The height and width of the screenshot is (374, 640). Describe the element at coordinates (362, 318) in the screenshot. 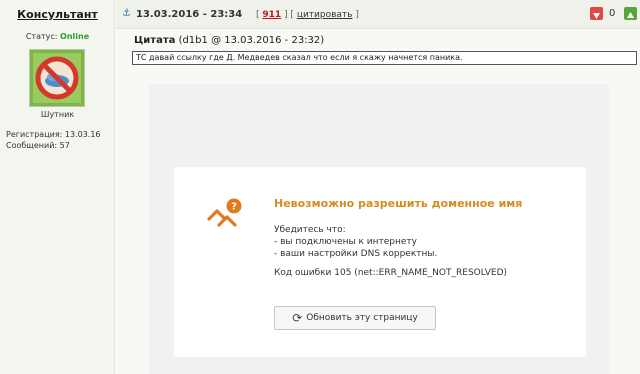

I see `reload-label: Обновить эту страницу` at that location.